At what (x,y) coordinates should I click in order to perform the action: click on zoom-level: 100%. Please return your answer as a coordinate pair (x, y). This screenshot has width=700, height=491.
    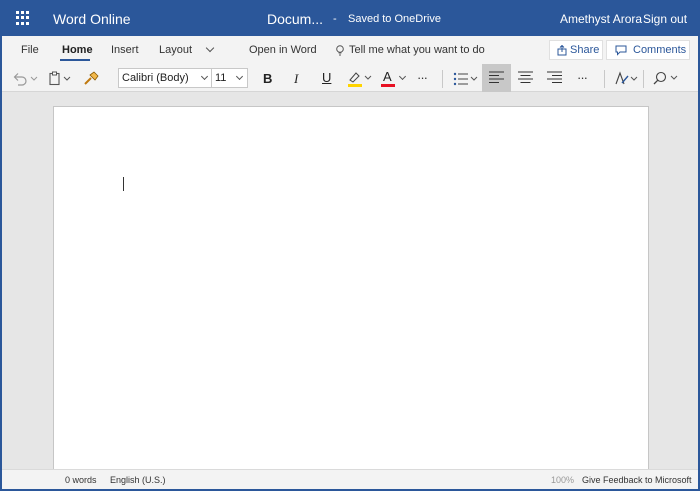
    Looking at the image, I should click on (563, 480).